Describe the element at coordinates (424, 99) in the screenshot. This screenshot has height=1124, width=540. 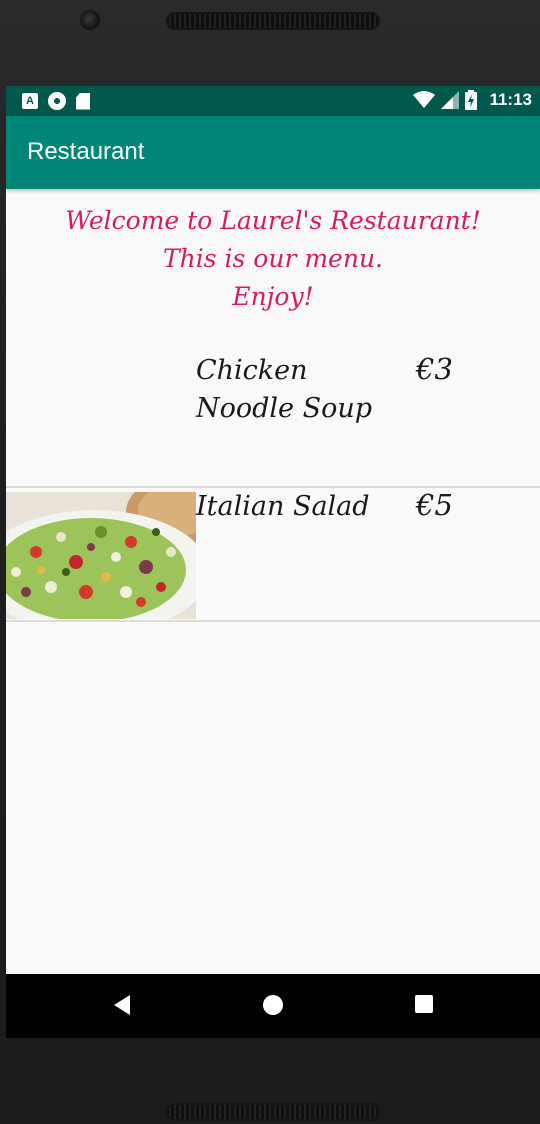
I see `wifi-icon` at that location.